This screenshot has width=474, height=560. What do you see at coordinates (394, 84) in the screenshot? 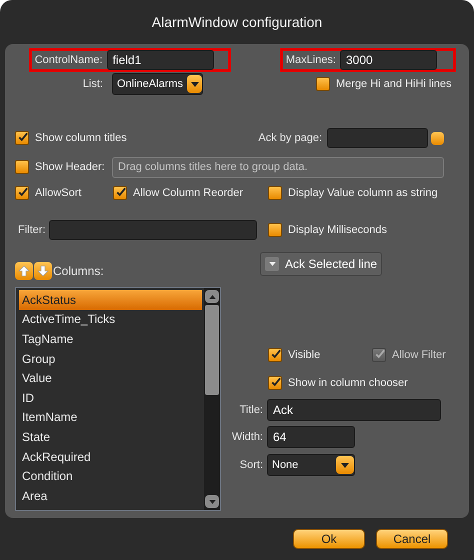
I see `checkbox-label: Merge Hi and HiHi lines` at bounding box center [394, 84].